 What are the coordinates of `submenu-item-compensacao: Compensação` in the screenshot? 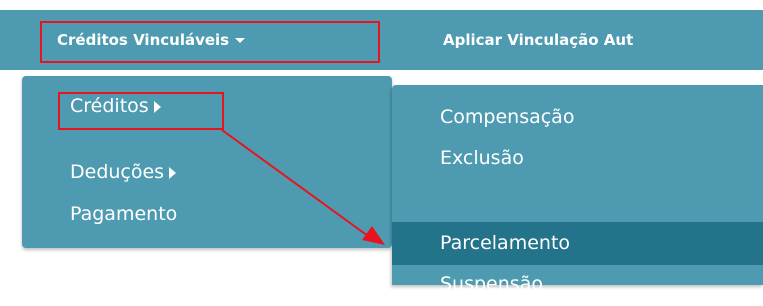 It's located at (577, 117).